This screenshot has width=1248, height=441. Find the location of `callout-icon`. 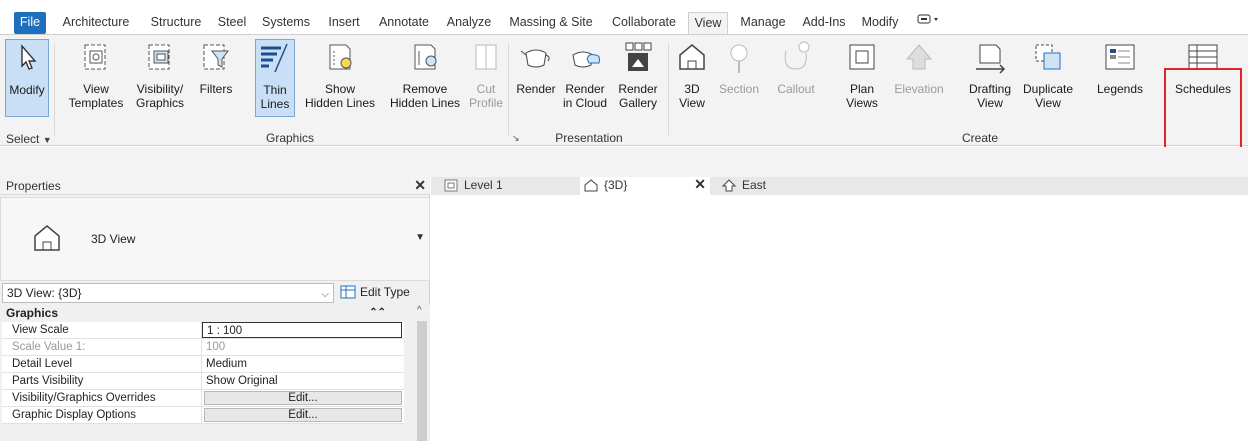

callout-icon is located at coordinates (797, 55).